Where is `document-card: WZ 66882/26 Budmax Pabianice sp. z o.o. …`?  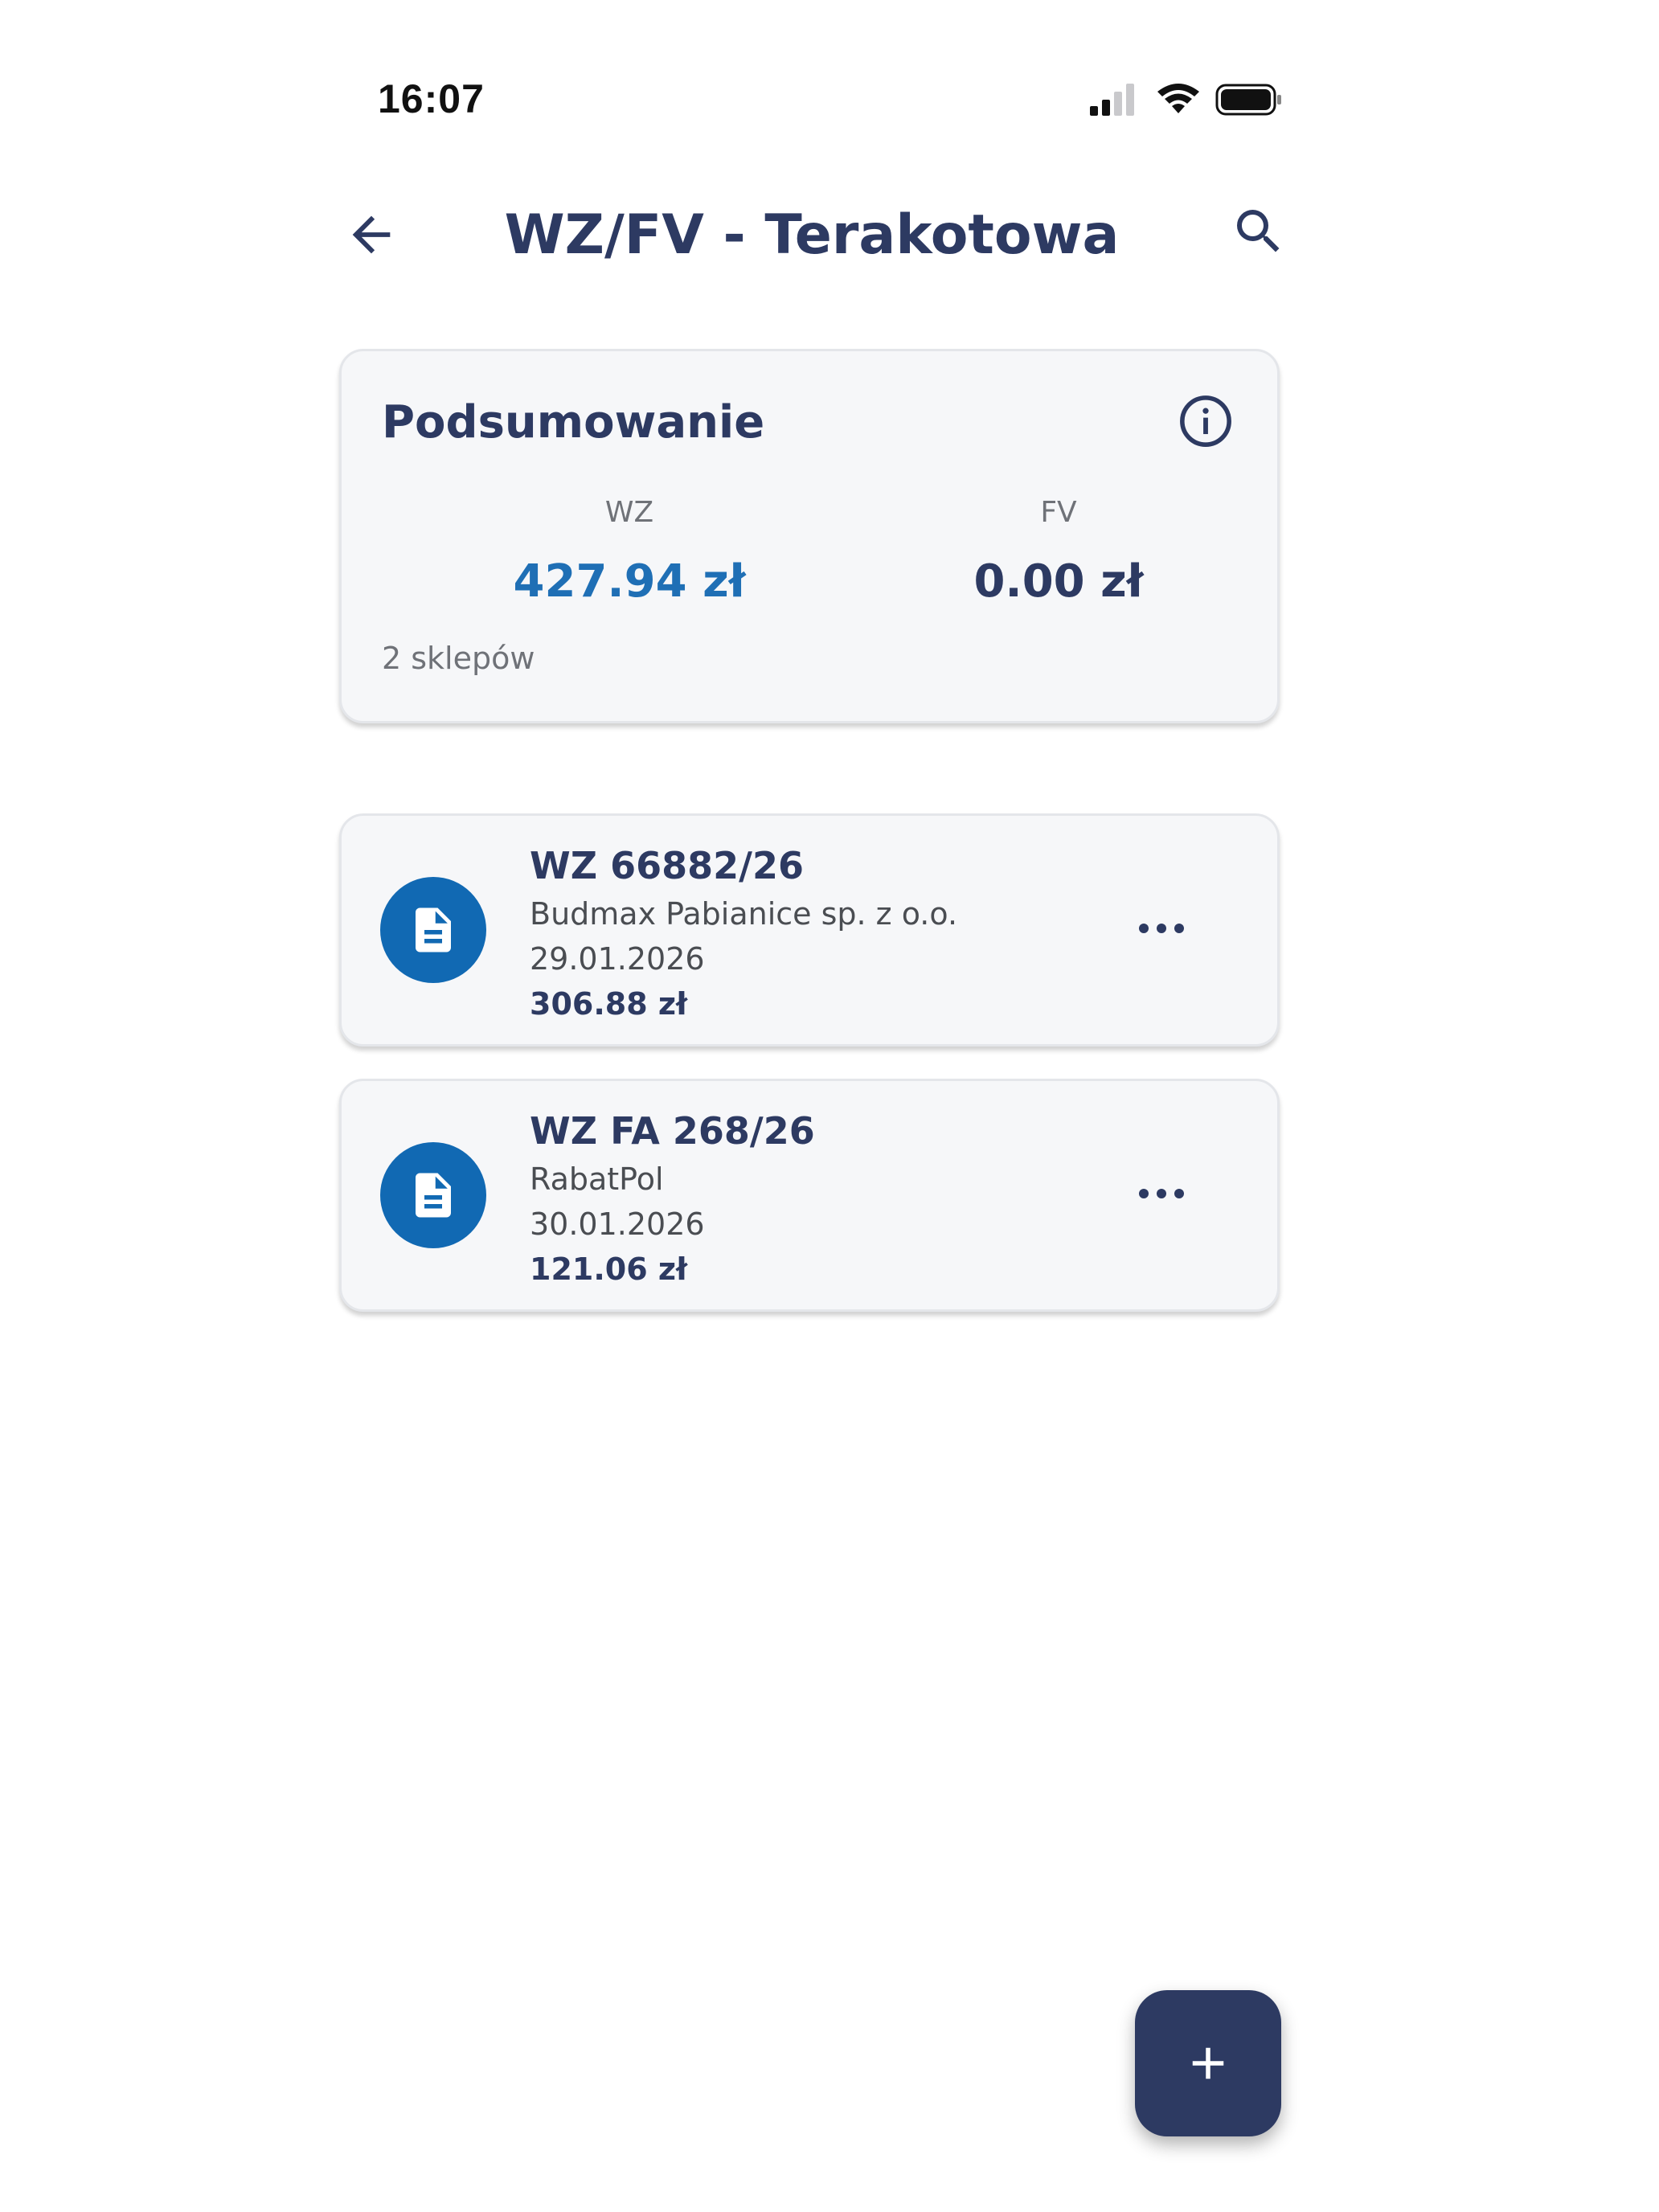
document-card: WZ 66882/26 Budmax Pabianice sp. z o.o. … is located at coordinates (809, 930).